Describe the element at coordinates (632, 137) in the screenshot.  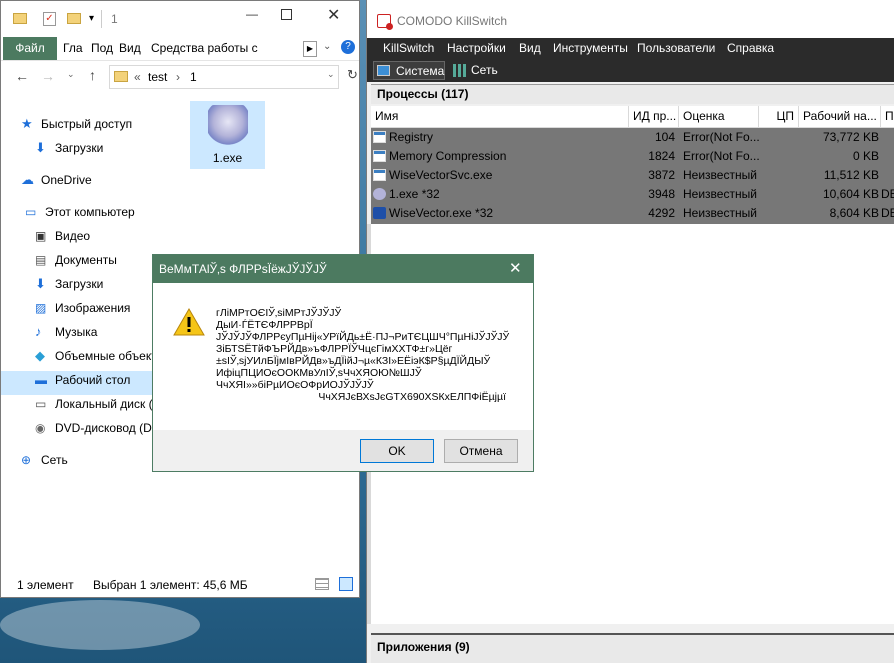
I see `table-row: Registry 104 Error(Not Fo... 73,772 KB` at that location.